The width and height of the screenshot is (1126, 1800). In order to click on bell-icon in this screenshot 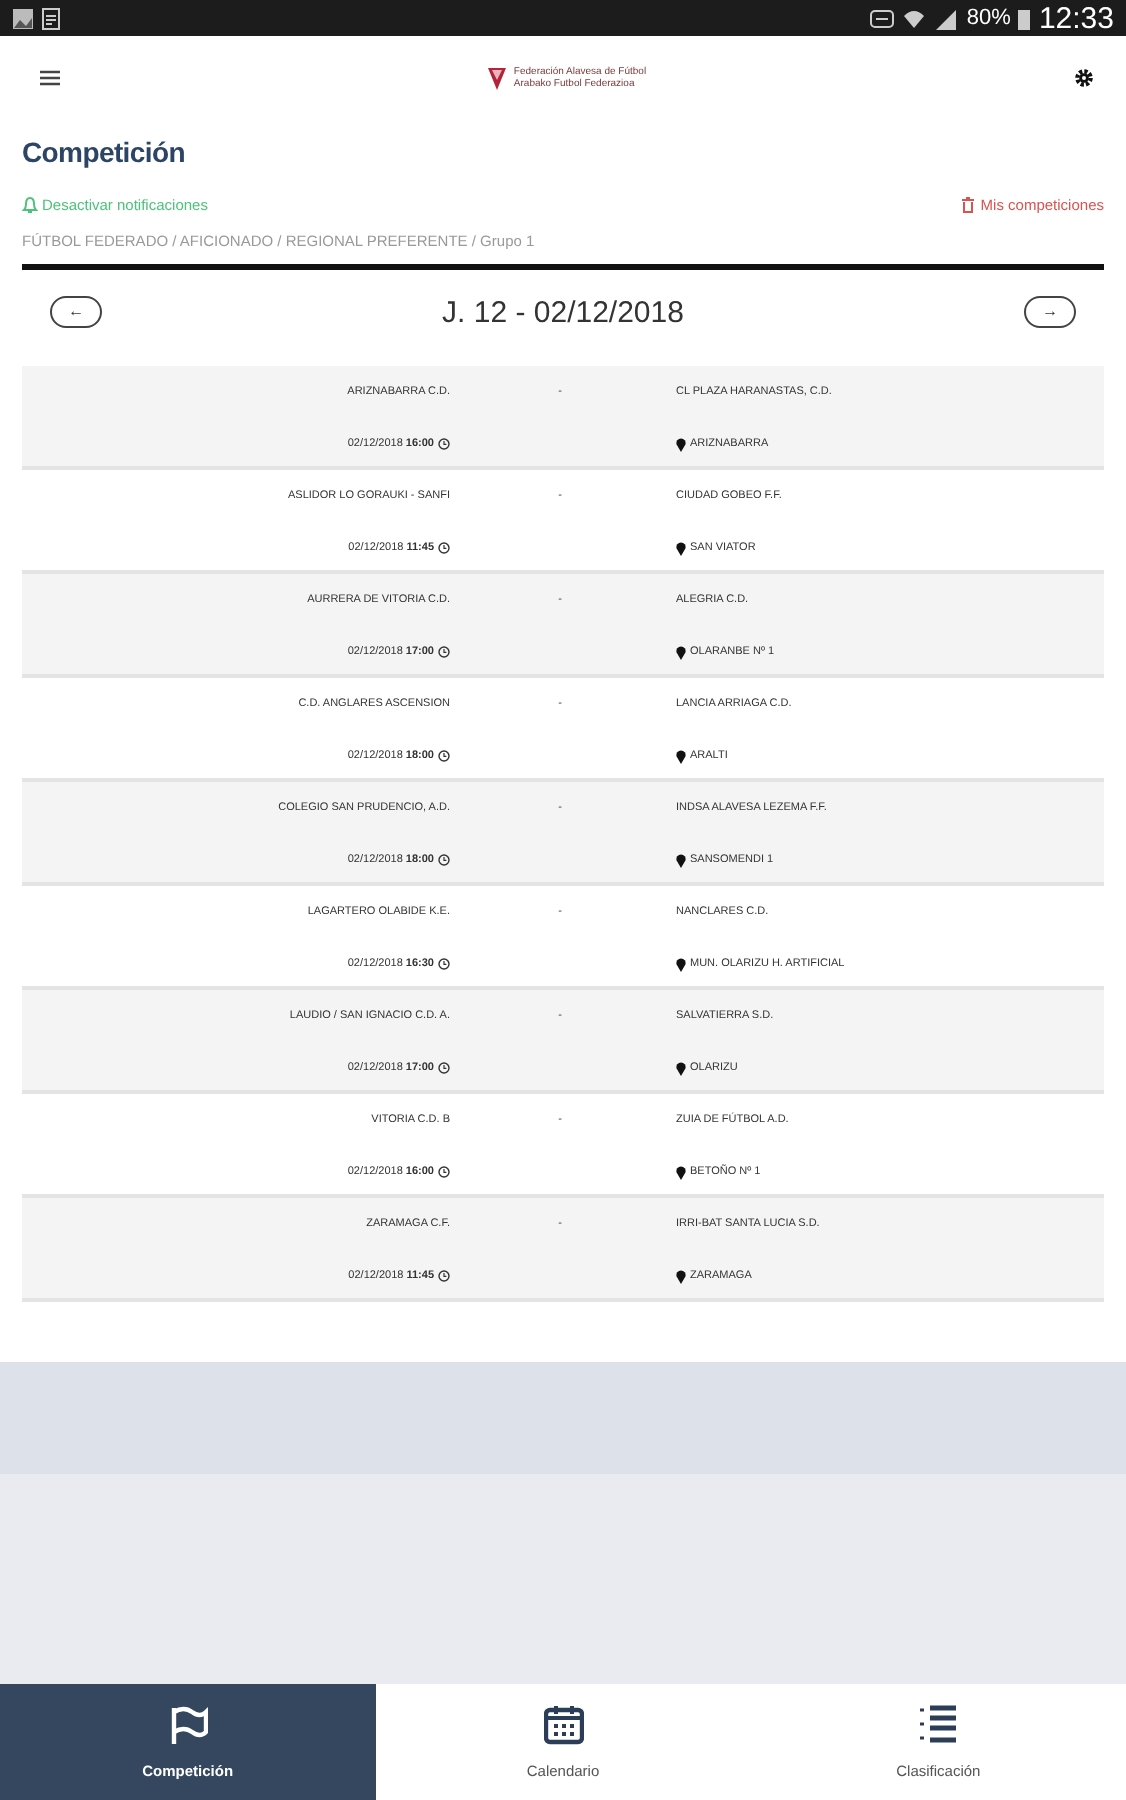, I will do `click(30, 204)`.